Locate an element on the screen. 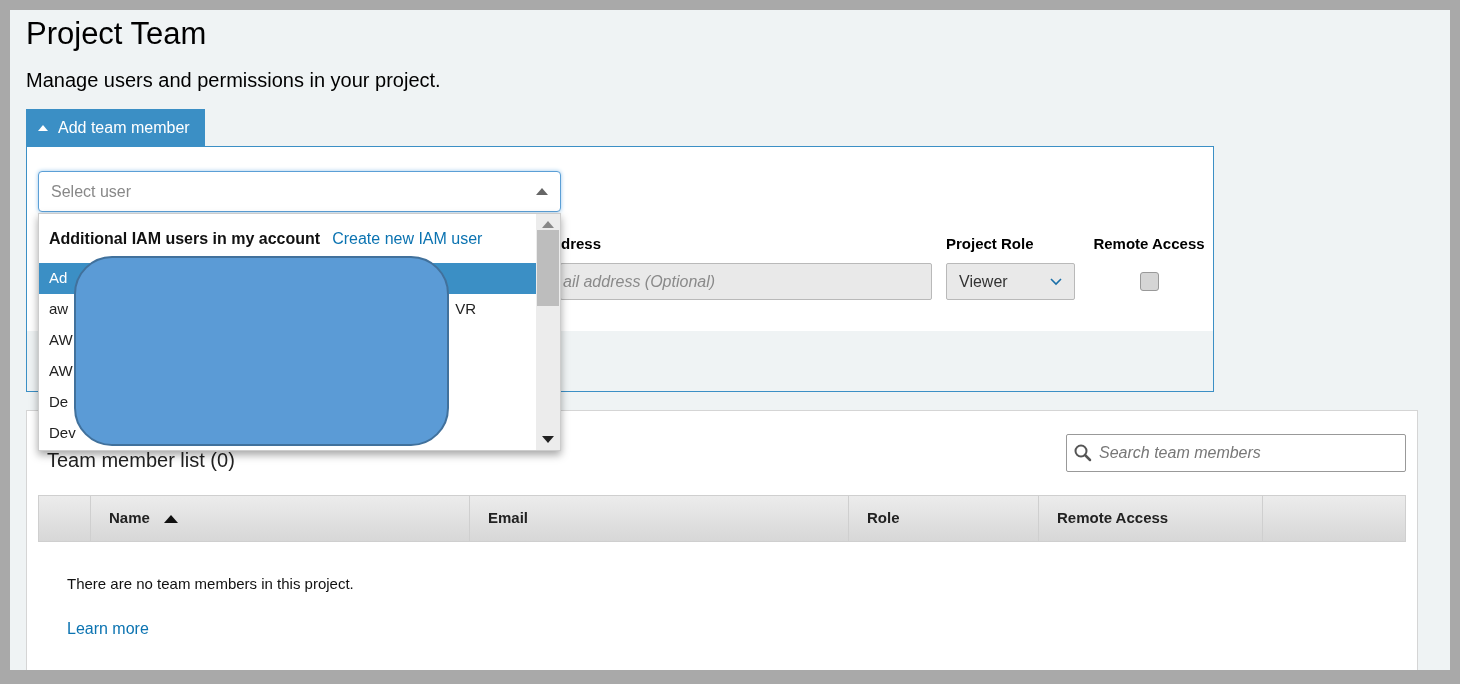 The image size is (1460, 684). role-select: Viewer is located at coordinates (1010, 281).